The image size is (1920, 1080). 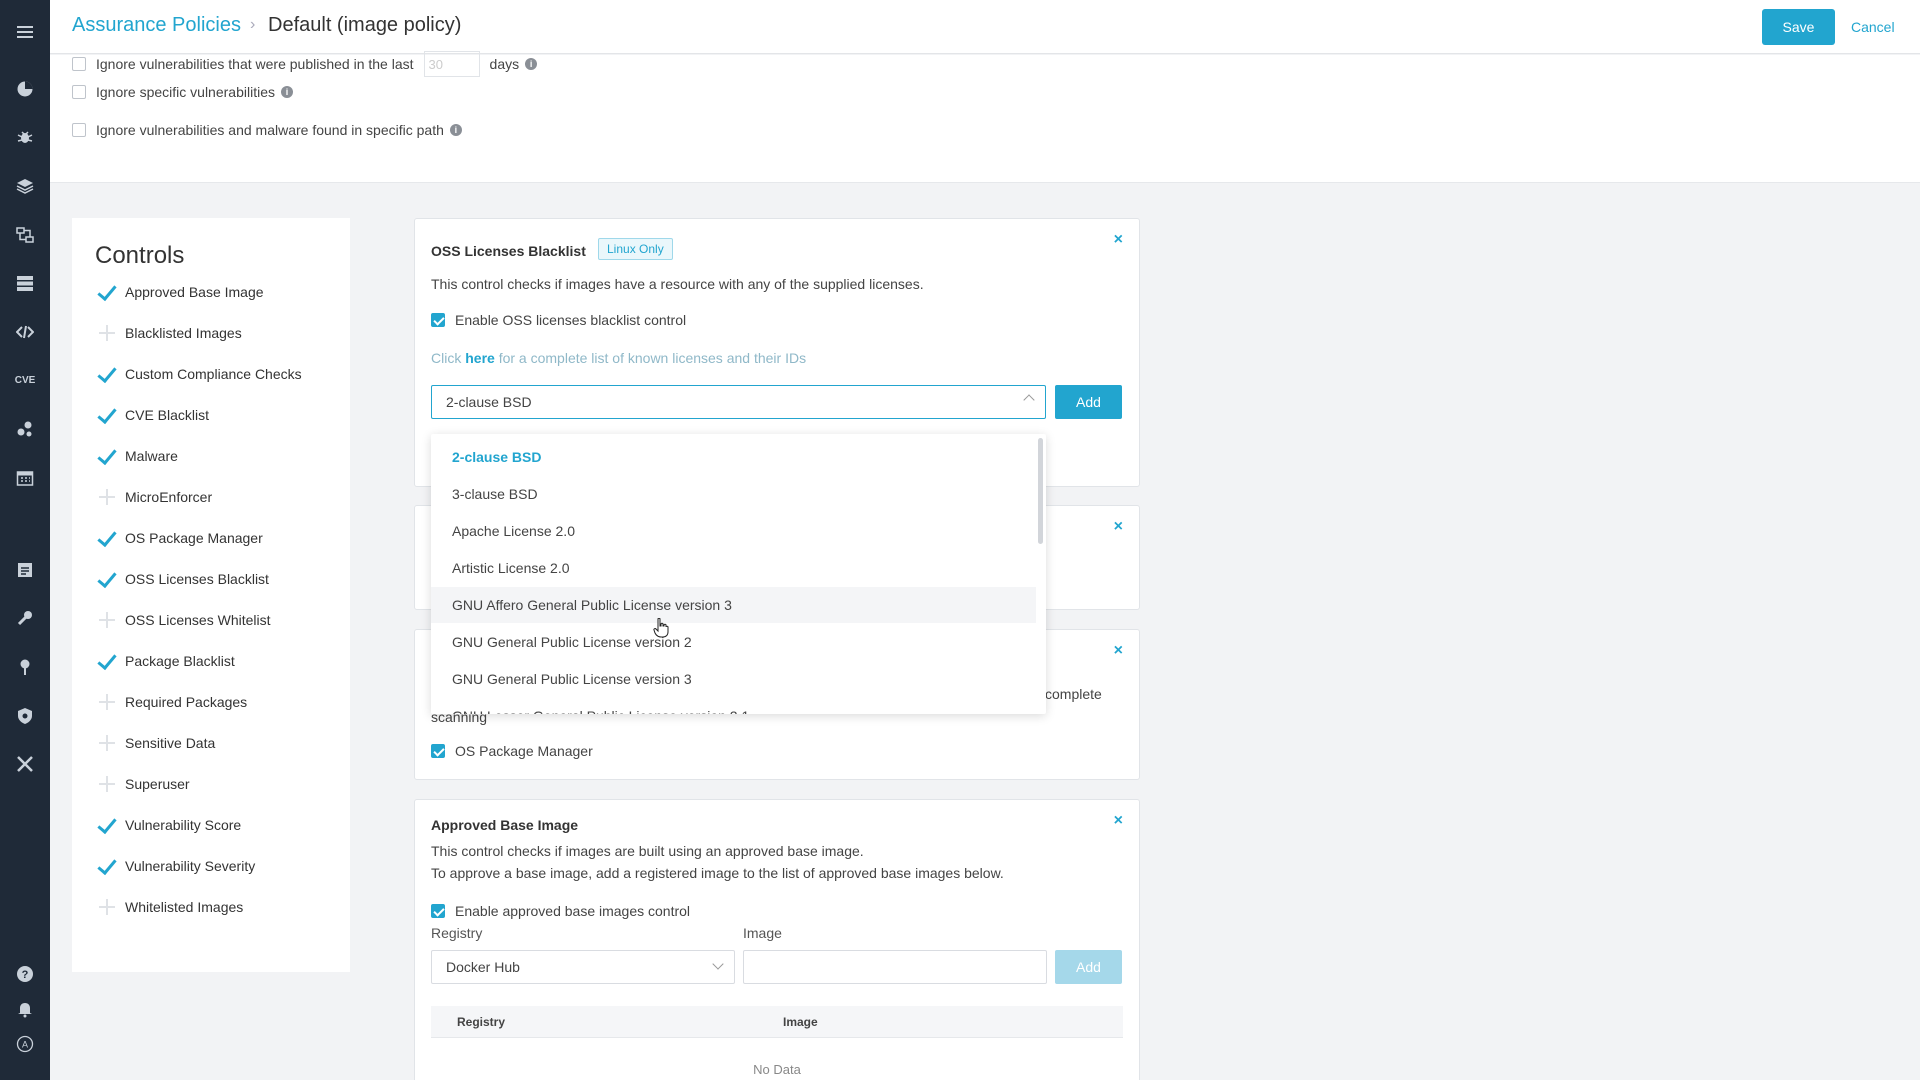 What do you see at coordinates (1040, 491) in the screenshot?
I see `dropdown-scrollbar` at bounding box center [1040, 491].